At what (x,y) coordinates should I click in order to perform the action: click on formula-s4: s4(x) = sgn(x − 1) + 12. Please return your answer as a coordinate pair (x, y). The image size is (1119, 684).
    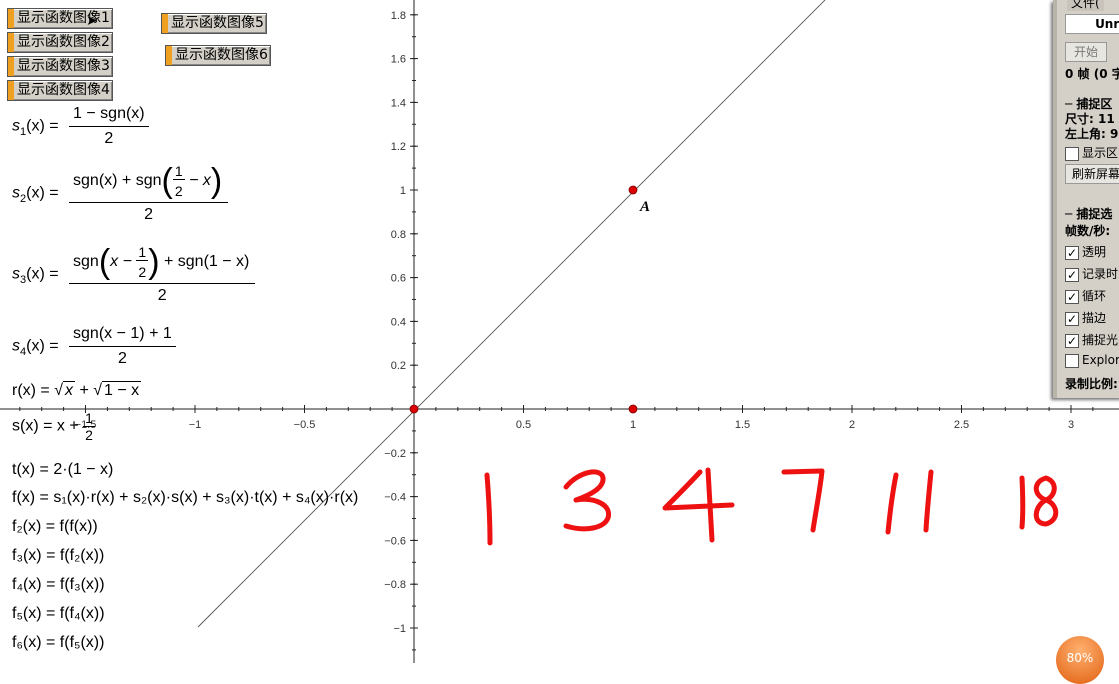
    Looking at the image, I should click on (94, 346).